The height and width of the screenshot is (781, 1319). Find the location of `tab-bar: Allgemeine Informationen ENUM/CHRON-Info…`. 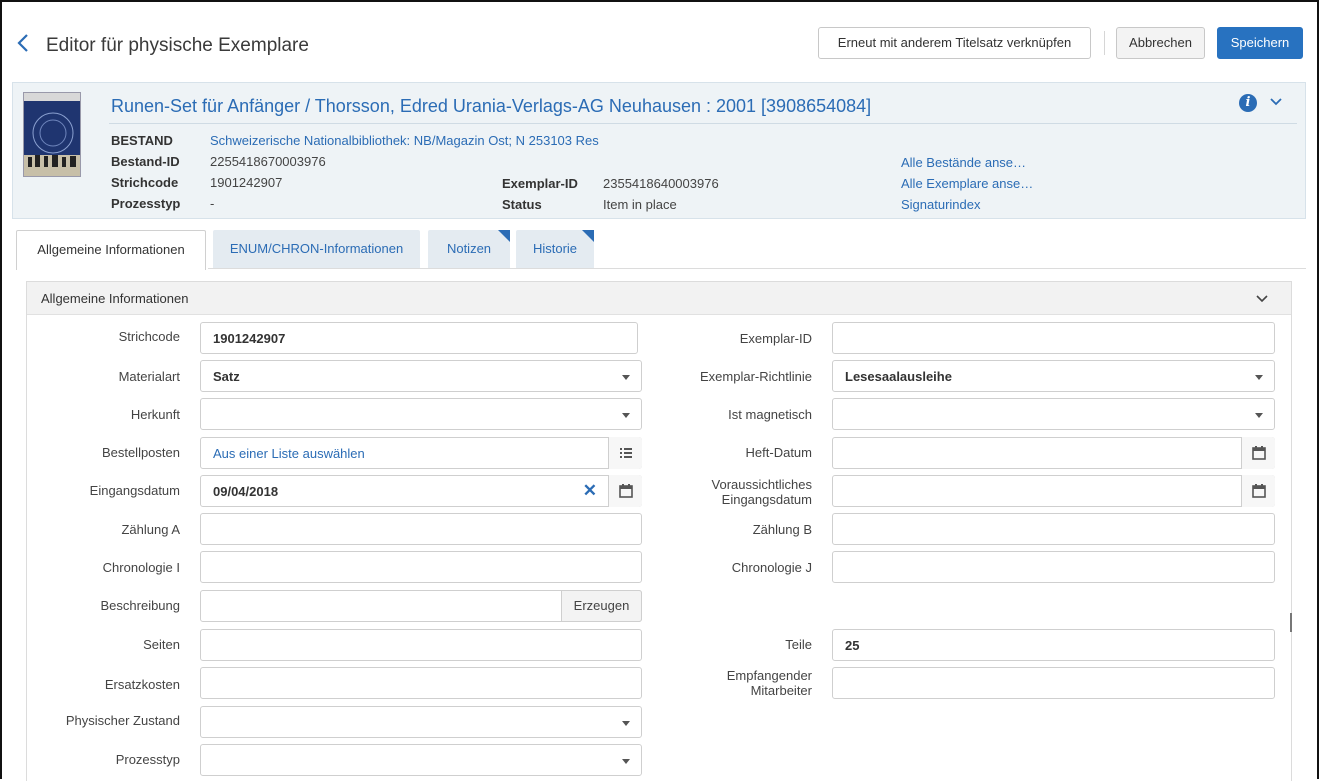

tab-bar: Allgemeine Informationen ENUM/CHRON-Info… is located at coordinates (659, 250).